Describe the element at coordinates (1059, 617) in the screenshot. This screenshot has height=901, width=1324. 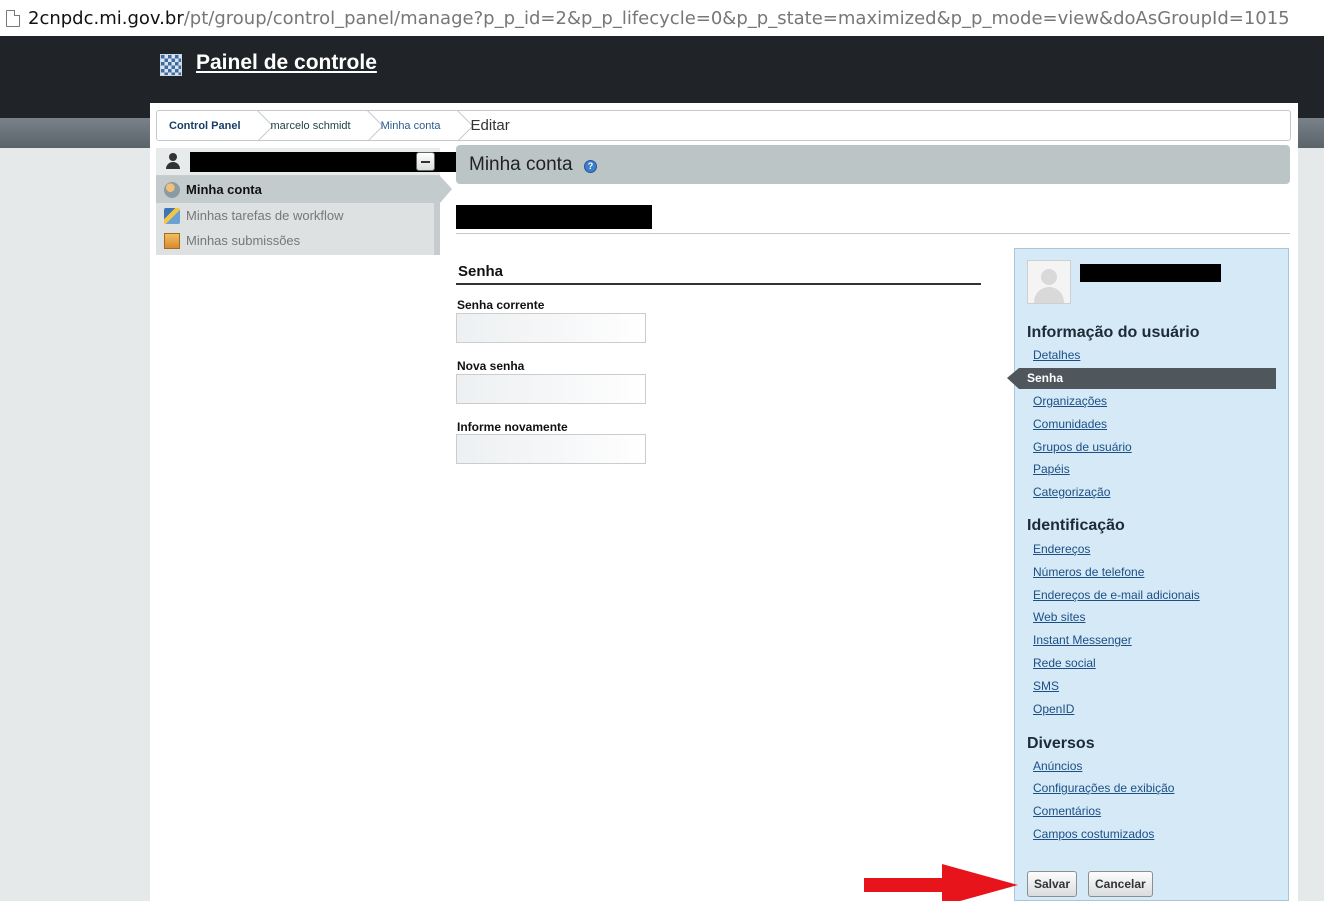
I see `link-websites: Web sites` at that location.